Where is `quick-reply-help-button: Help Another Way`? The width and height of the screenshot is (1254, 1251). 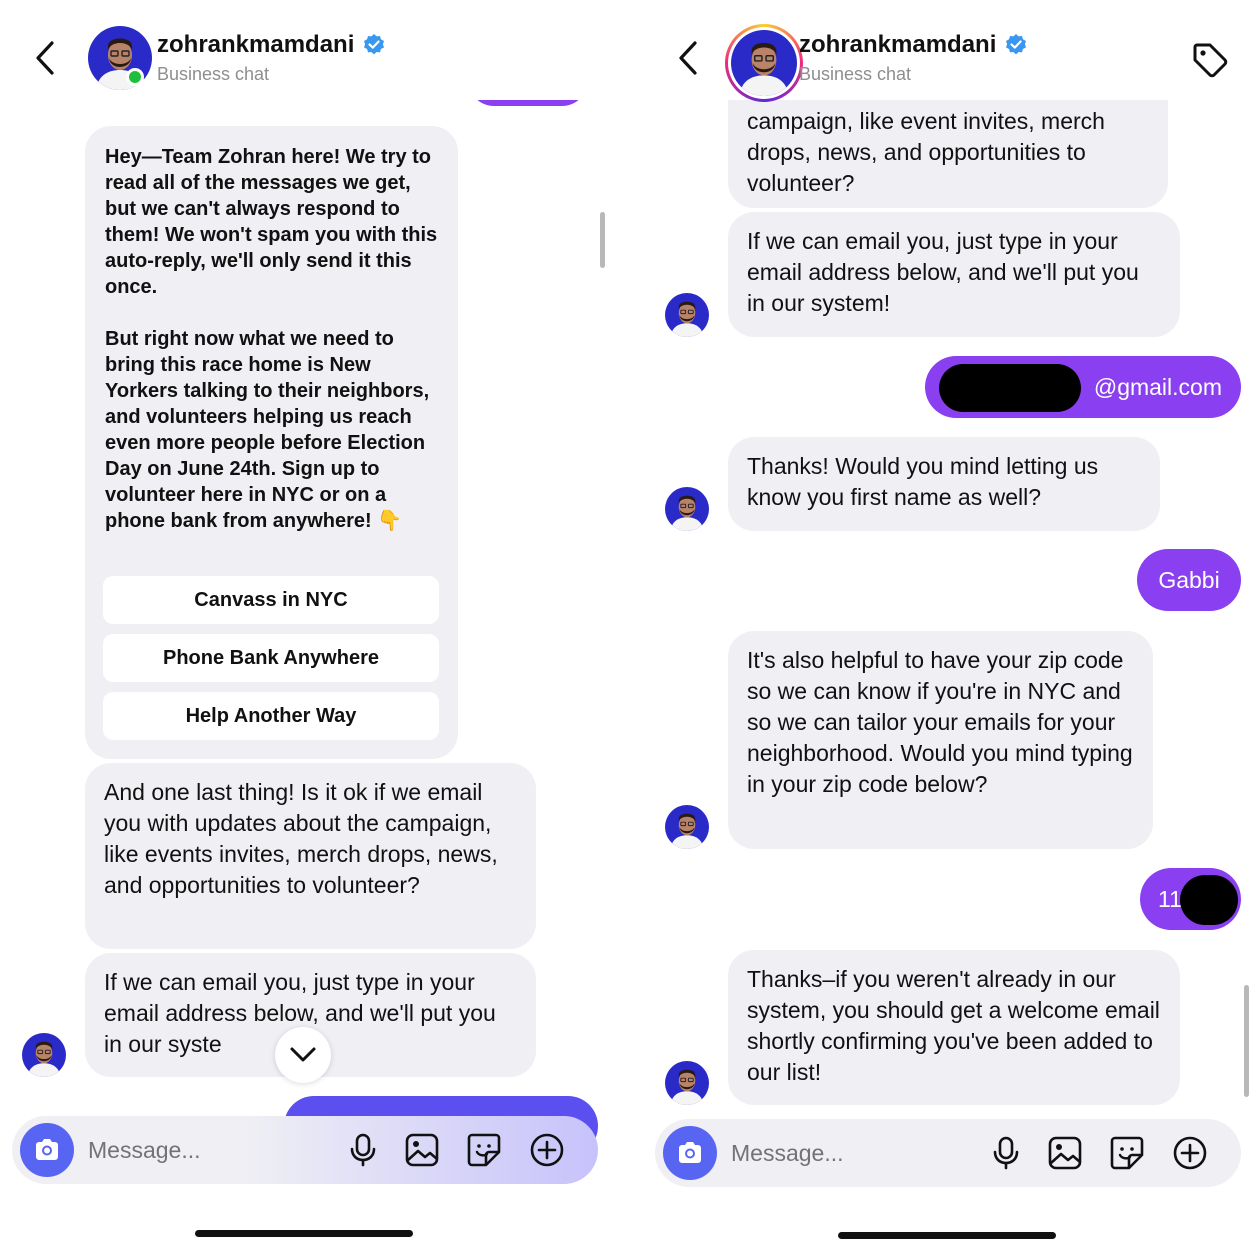
quick-reply-help-button: Help Another Way is located at coordinates (271, 716).